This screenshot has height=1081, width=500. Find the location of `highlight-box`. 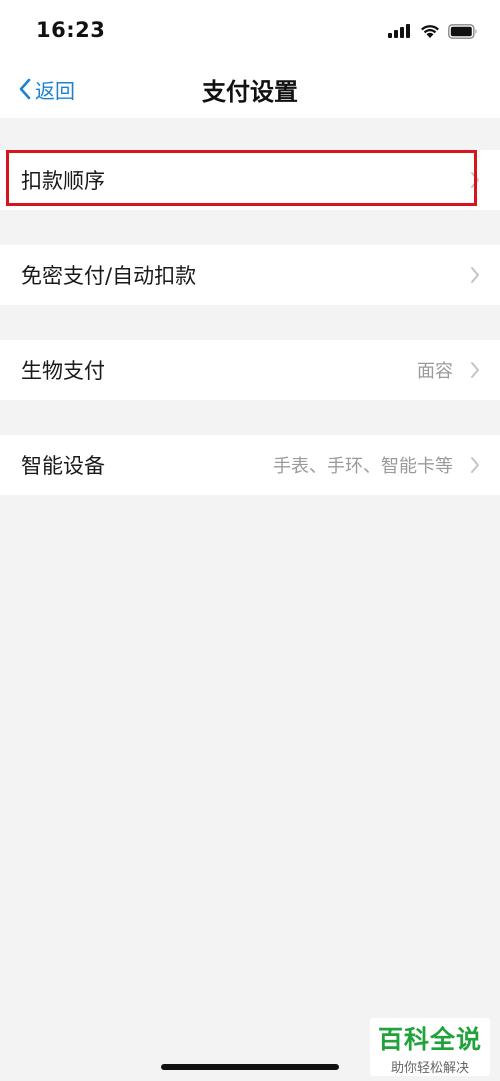

highlight-box is located at coordinates (241, 178).